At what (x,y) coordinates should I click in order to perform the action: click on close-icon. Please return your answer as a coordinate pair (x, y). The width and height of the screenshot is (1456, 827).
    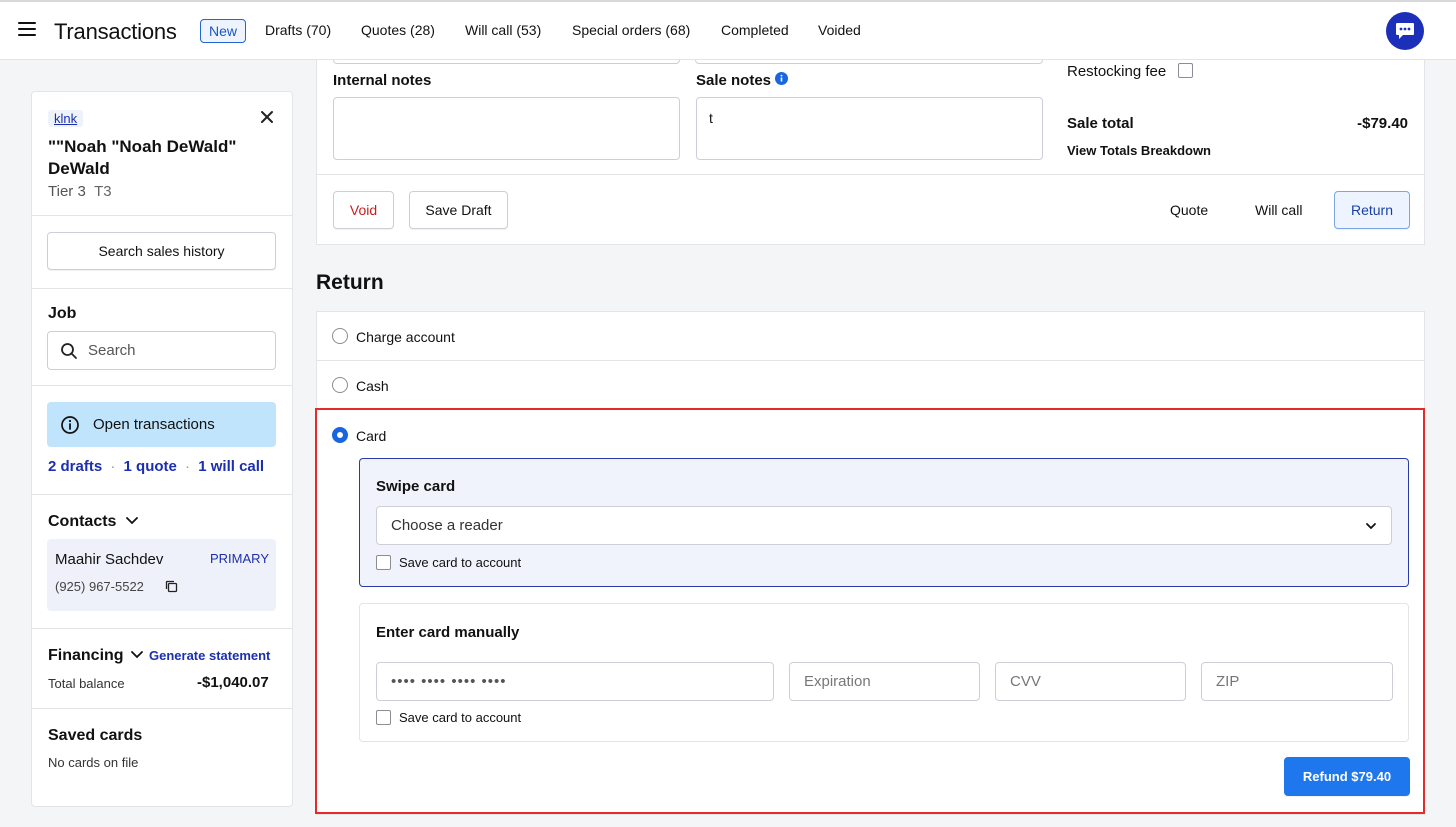
    Looking at the image, I should click on (267, 117).